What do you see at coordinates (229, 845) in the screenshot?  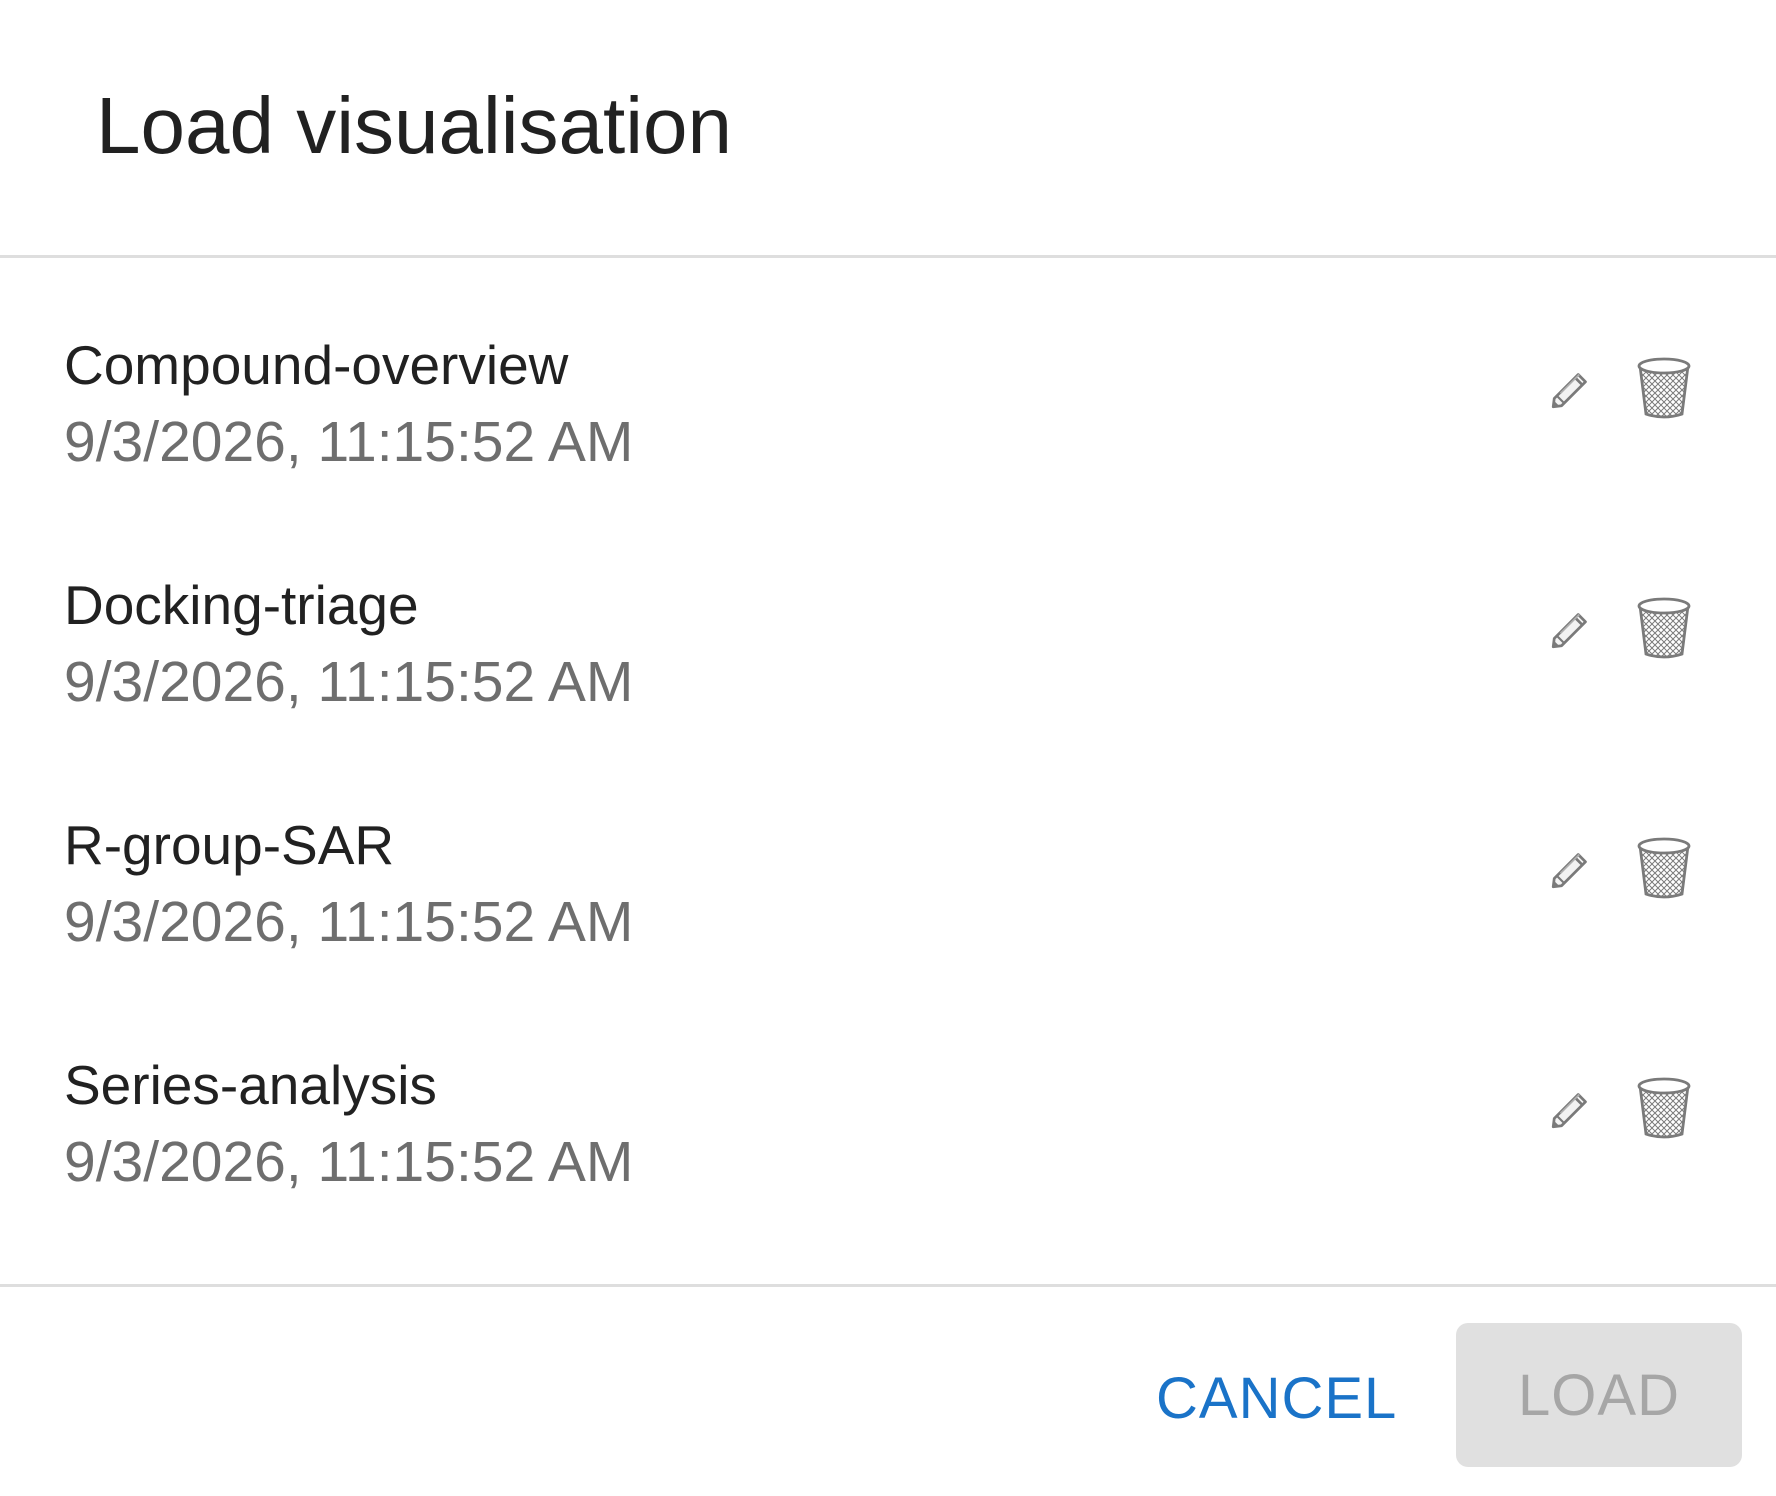 I see `item-name: R-group-SAR` at bounding box center [229, 845].